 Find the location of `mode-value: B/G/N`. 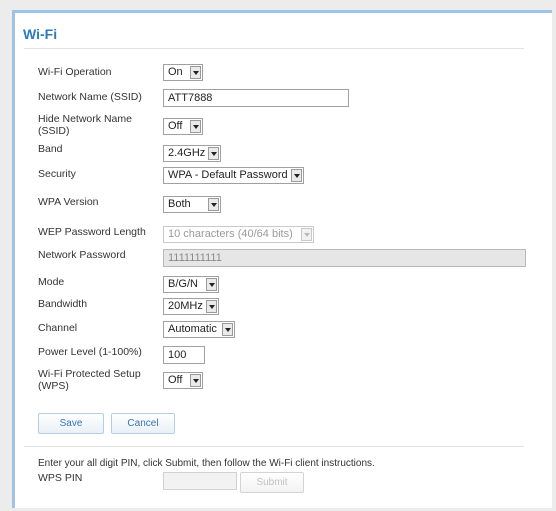

mode-value: B/G/N is located at coordinates (183, 284).